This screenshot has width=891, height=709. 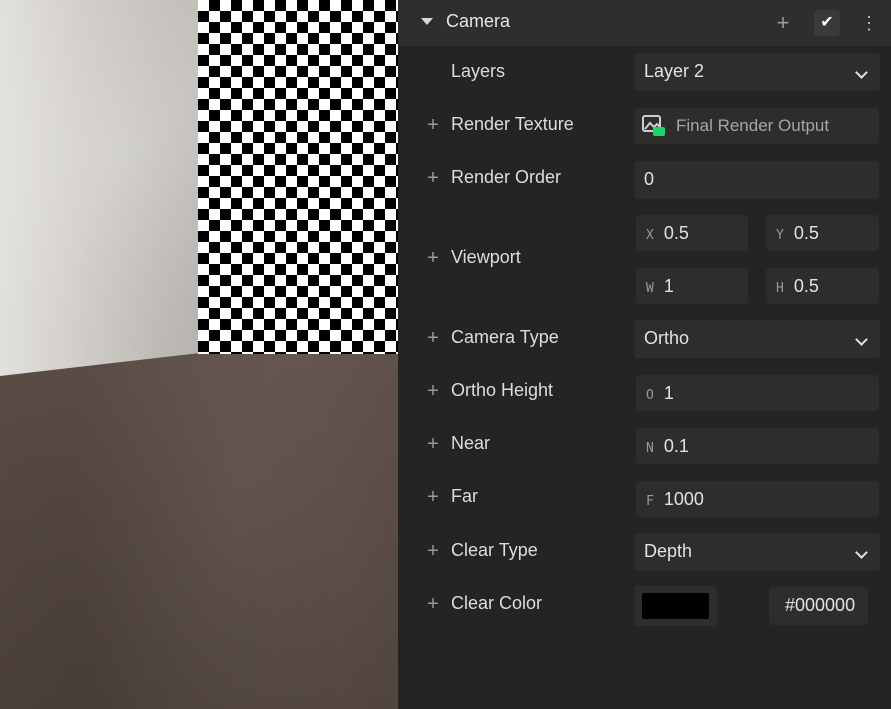 What do you see at coordinates (433, 125) in the screenshot?
I see `render-texture-plus-icon: +` at bounding box center [433, 125].